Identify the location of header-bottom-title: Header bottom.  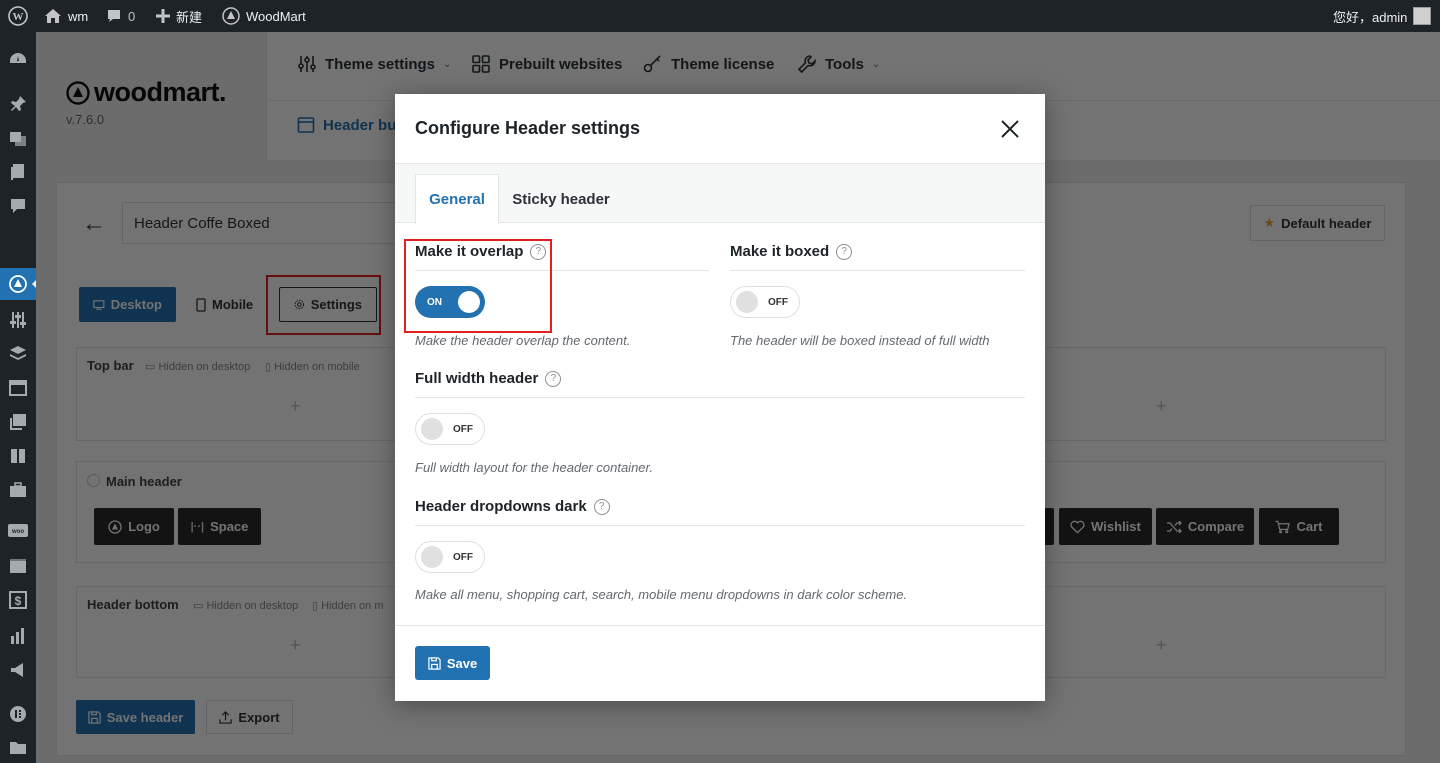
(133, 604).